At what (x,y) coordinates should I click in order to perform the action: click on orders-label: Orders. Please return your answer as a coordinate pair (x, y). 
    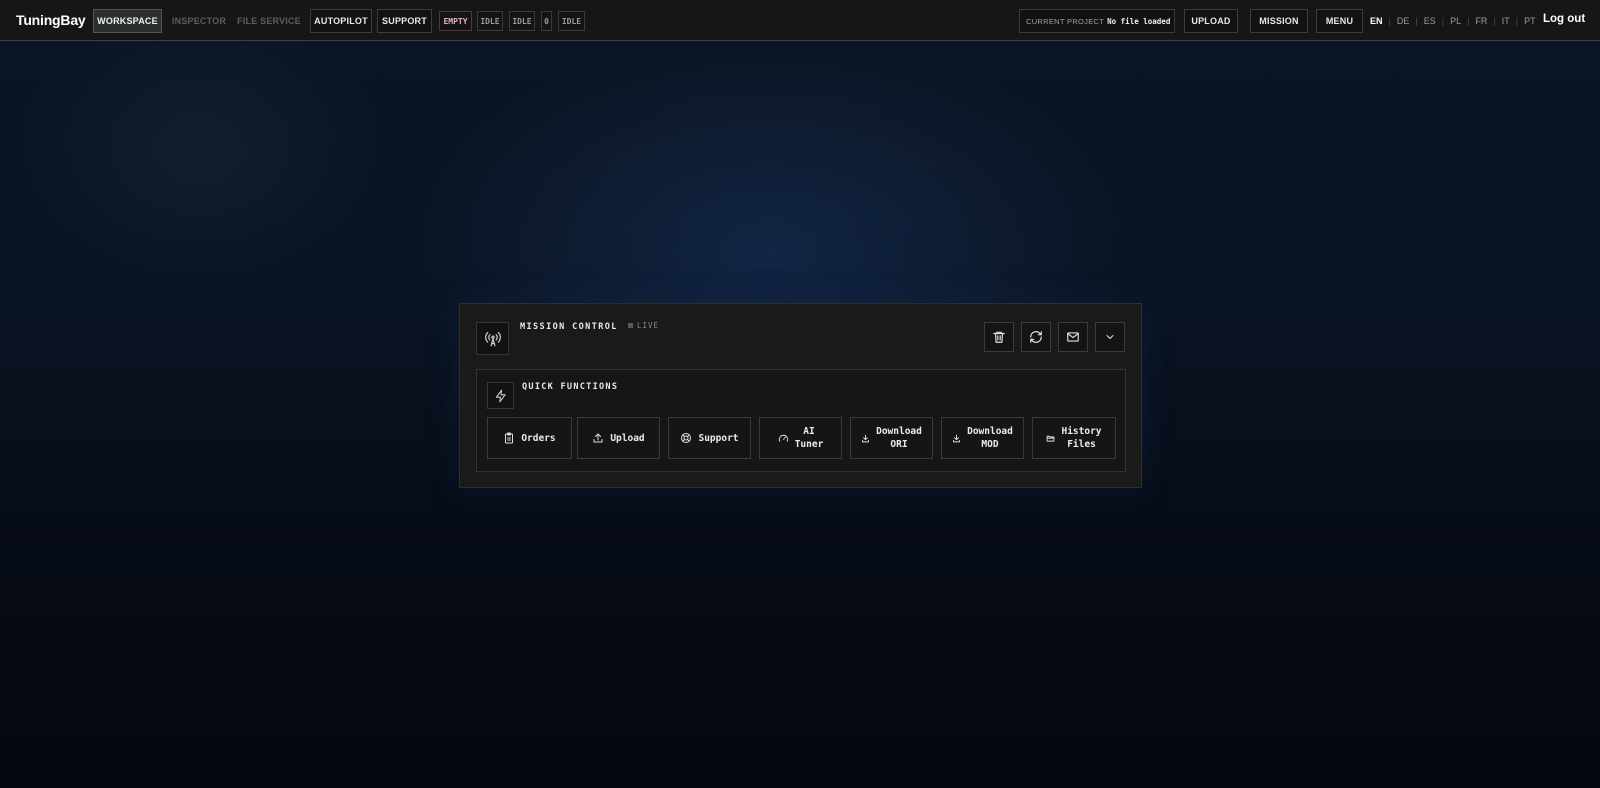
    Looking at the image, I should click on (538, 438).